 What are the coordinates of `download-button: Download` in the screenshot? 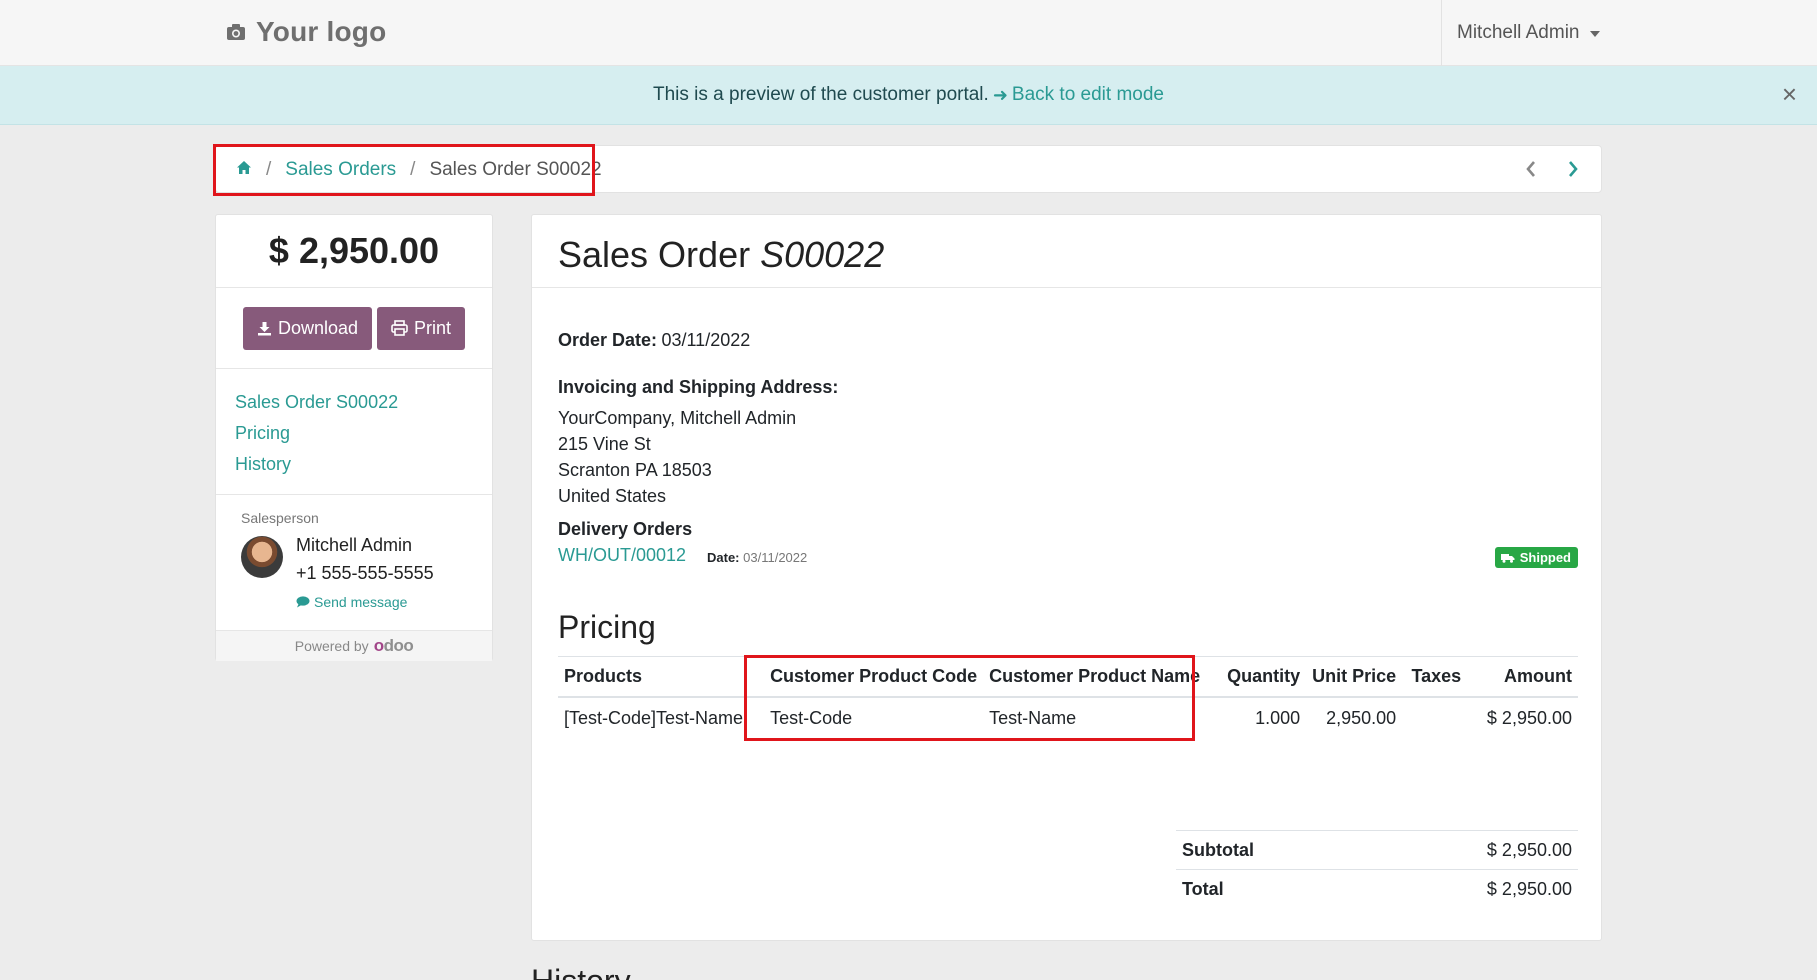 It's located at (307, 328).